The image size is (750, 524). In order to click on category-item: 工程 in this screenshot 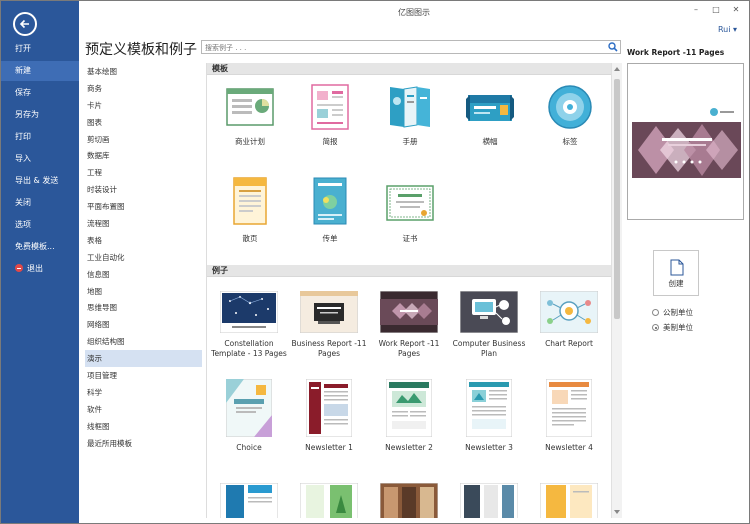, I will do `click(143, 172)`.